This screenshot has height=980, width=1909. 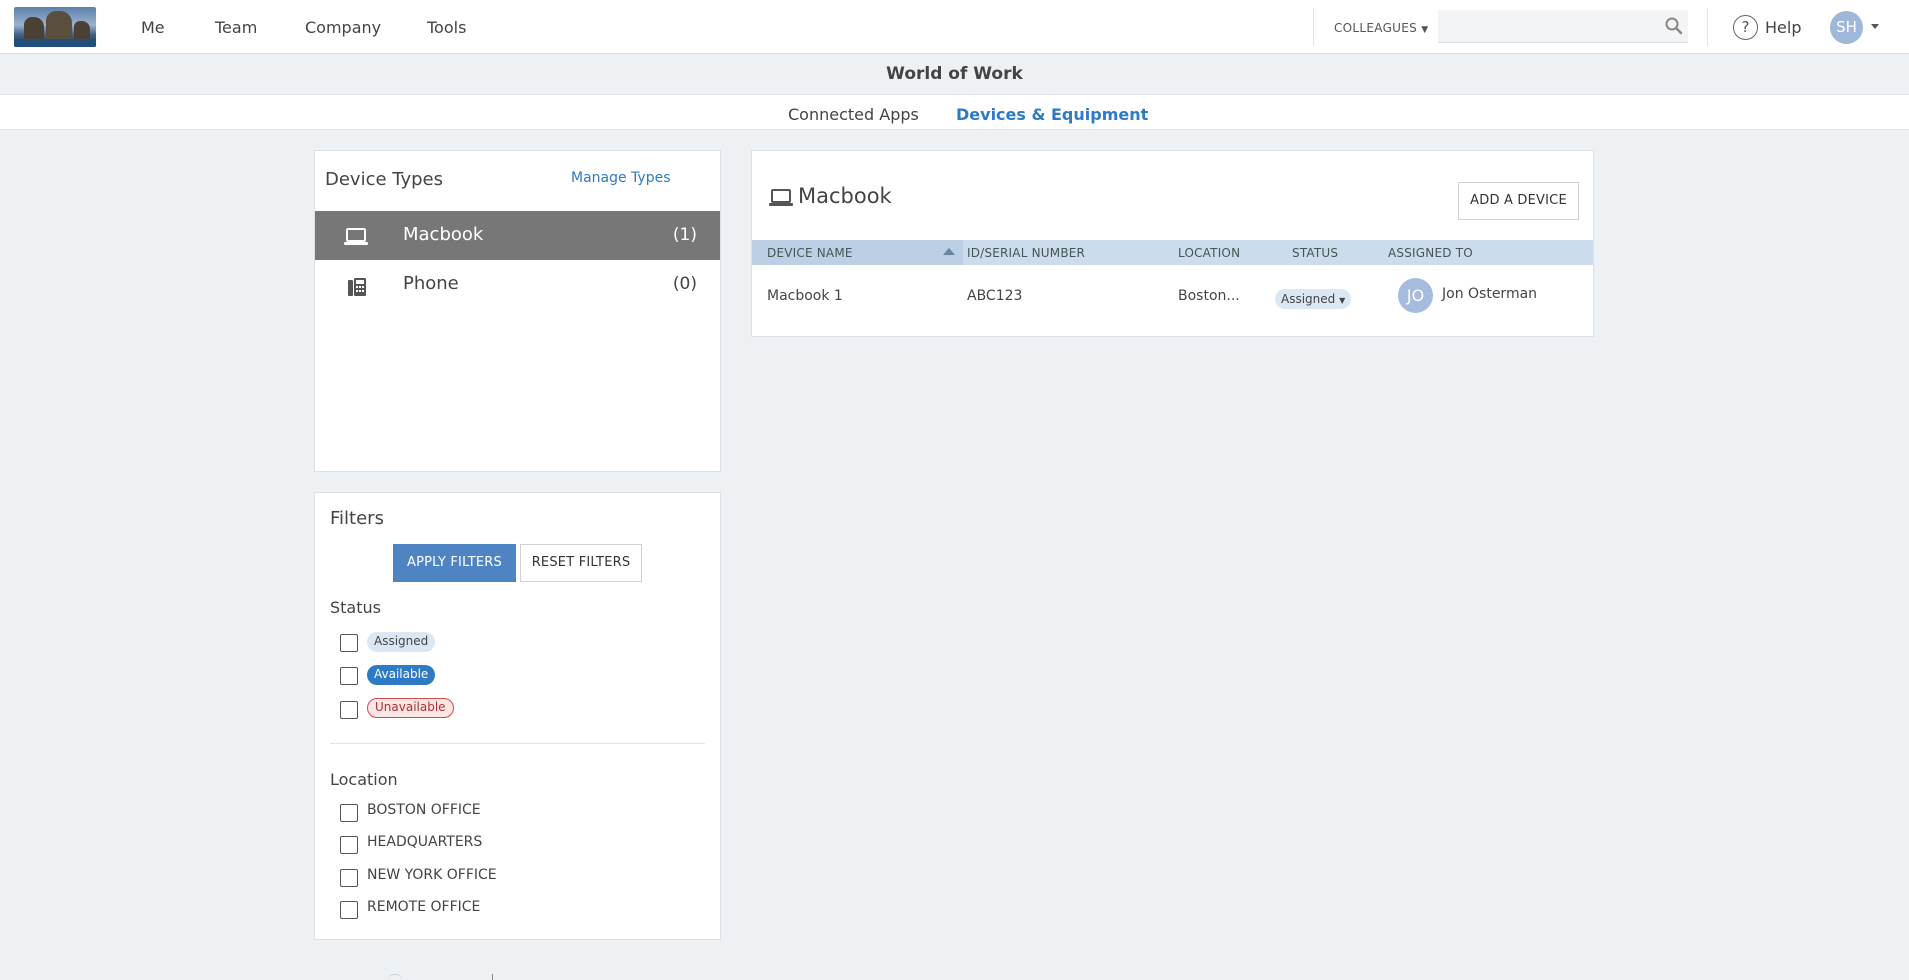 What do you see at coordinates (401, 675) in the screenshot?
I see `status-badge-available: Available` at bounding box center [401, 675].